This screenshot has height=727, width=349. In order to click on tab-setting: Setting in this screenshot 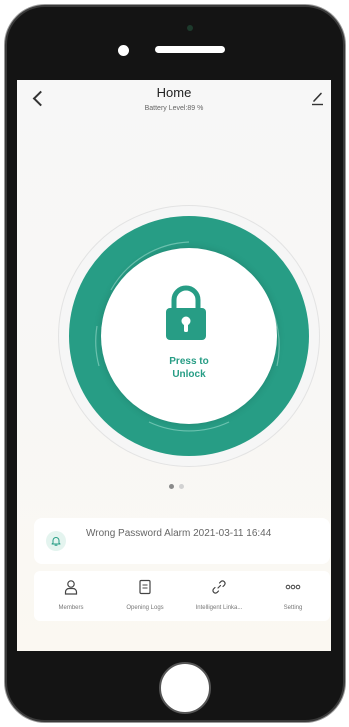, I will do `click(293, 596)`.